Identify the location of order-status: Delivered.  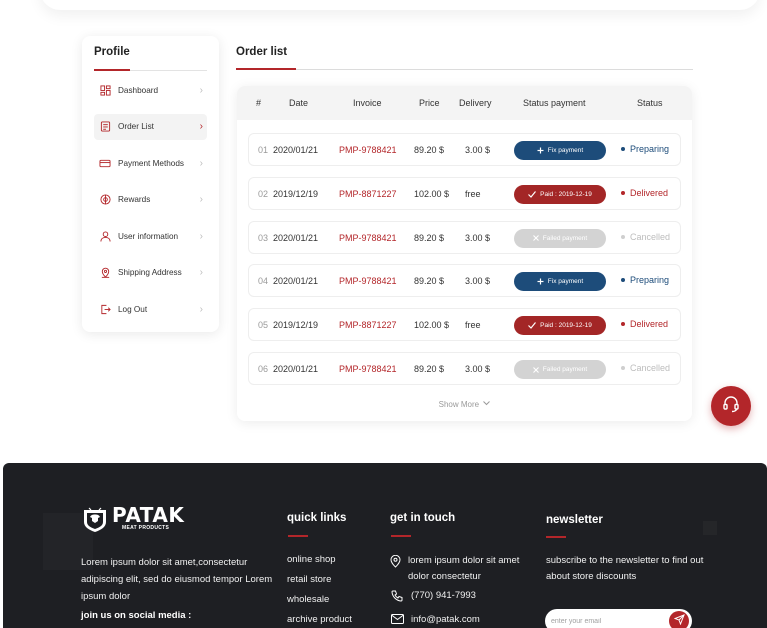
(644, 193).